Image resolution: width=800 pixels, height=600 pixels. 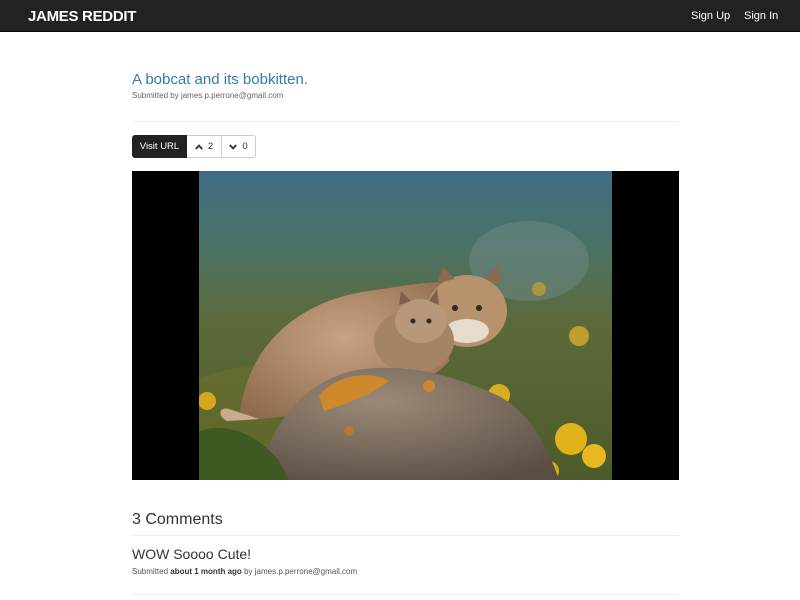 What do you see at coordinates (204, 146) in the screenshot?
I see `upvote-button: 2` at bounding box center [204, 146].